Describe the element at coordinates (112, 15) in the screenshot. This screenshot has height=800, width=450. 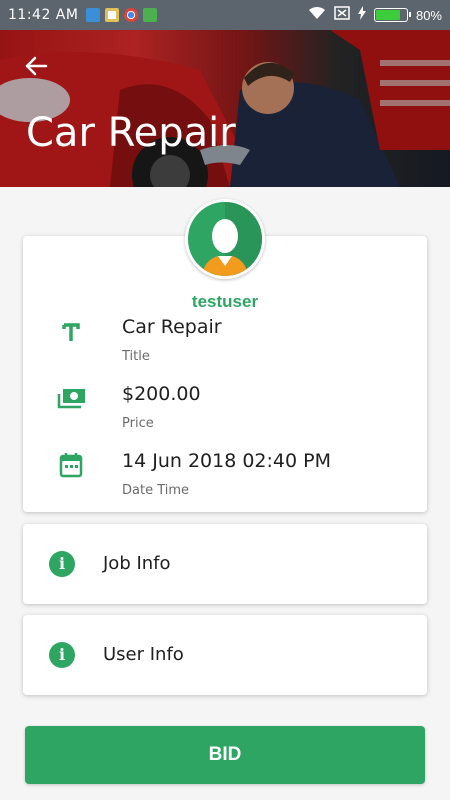
I see `slack-icon` at that location.